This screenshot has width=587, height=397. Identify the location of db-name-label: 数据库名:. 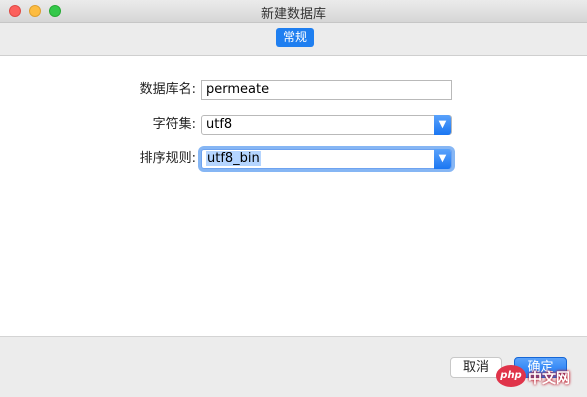
(167, 89).